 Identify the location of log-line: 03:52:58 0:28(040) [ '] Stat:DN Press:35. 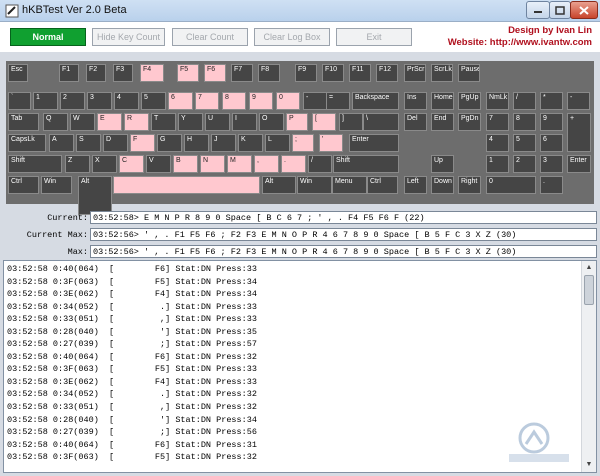
(132, 331).